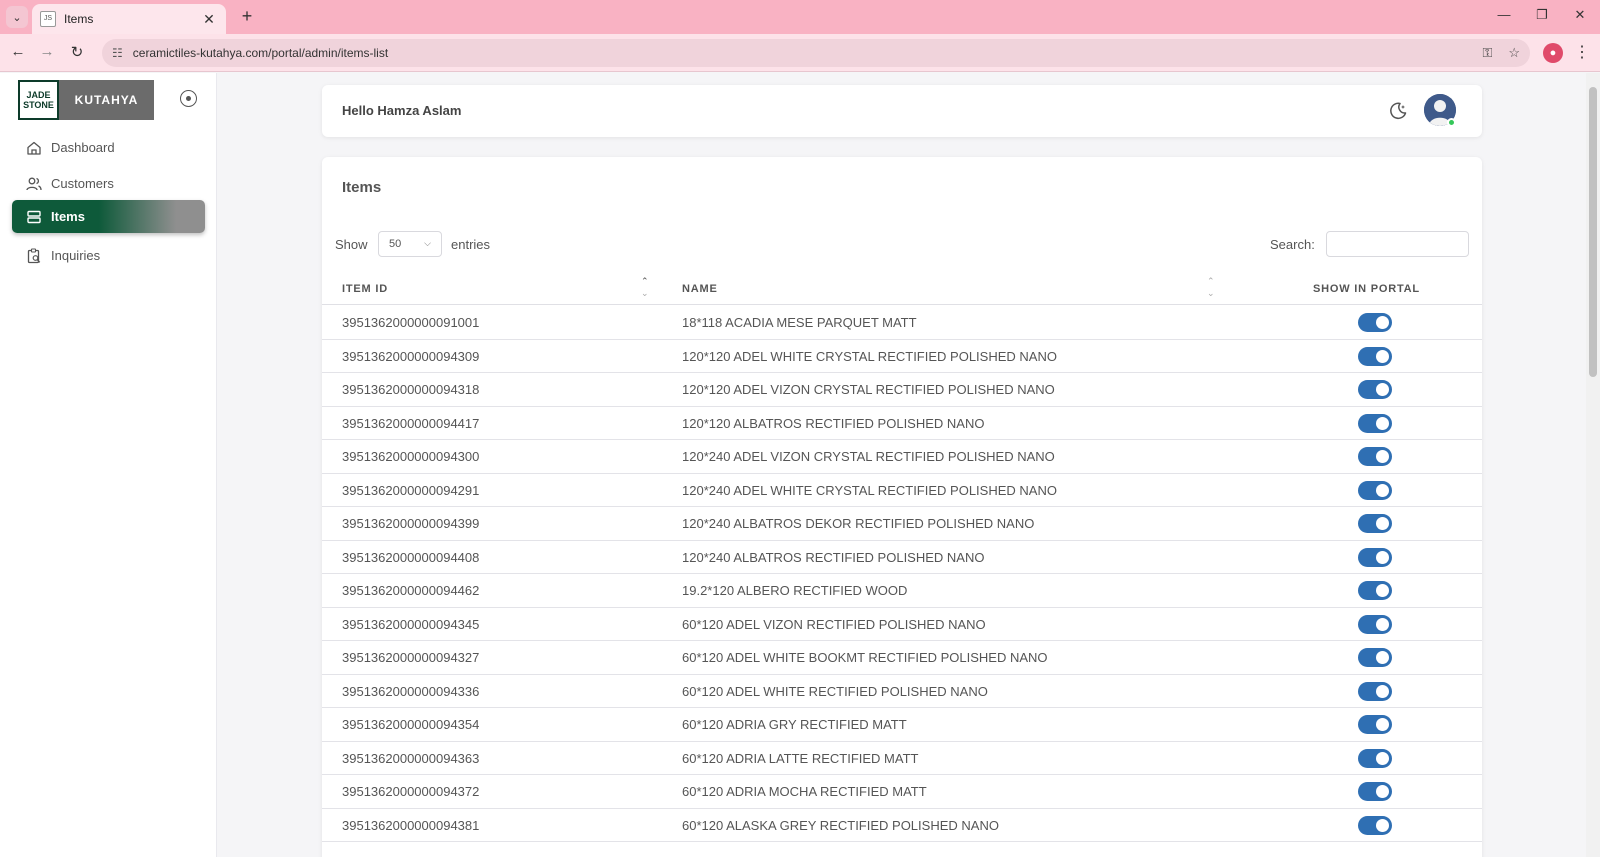  I want to click on site-info-icon: ☷, so click(117, 53).